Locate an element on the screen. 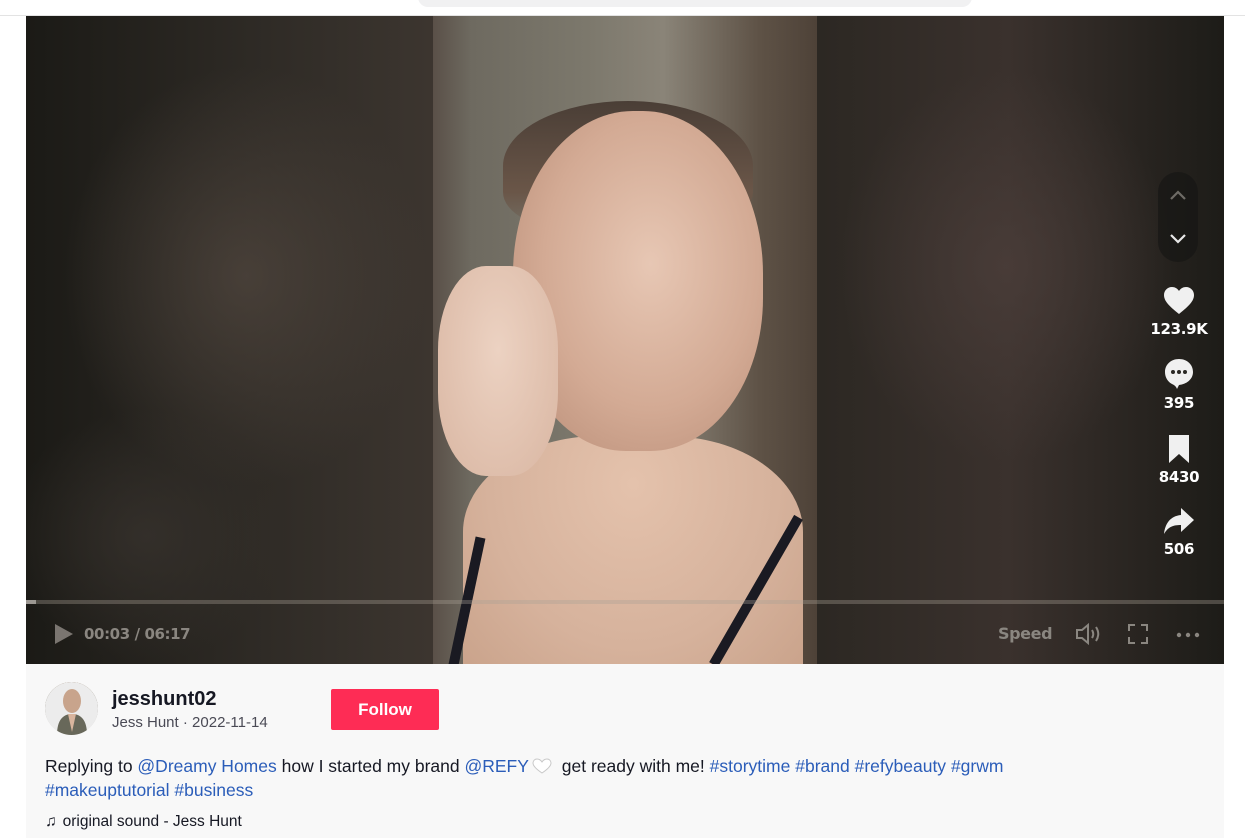 The image size is (1245, 838). caption-text: how I started my brand is located at coordinates (370, 766).